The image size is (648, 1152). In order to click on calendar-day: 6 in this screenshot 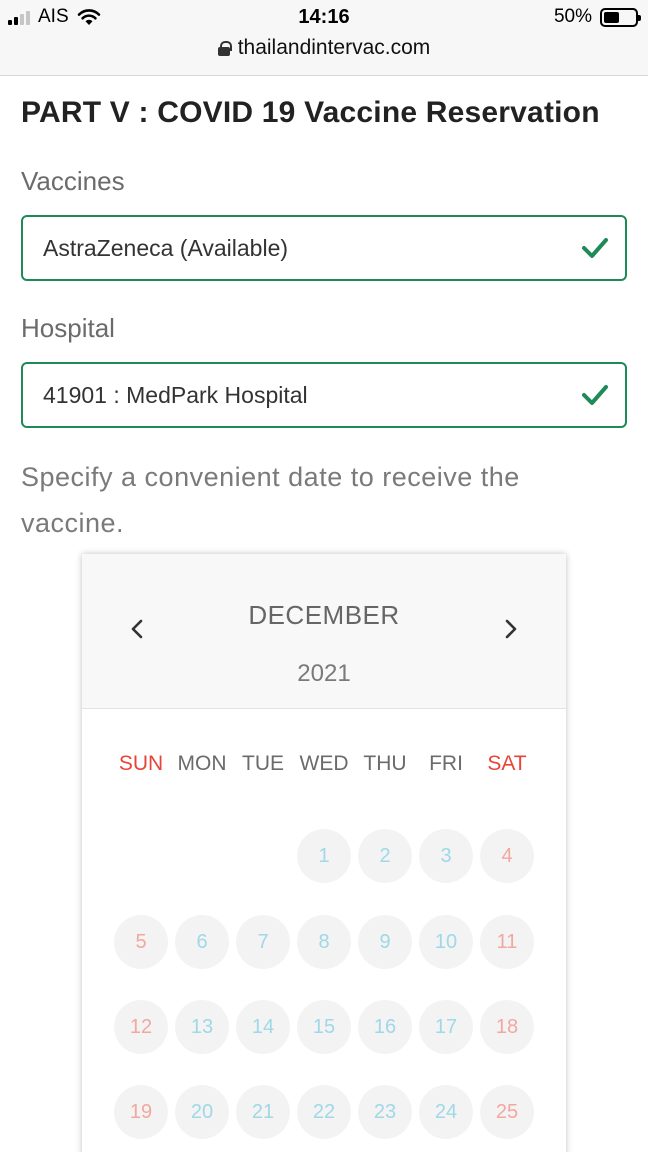, I will do `click(202, 942)`.